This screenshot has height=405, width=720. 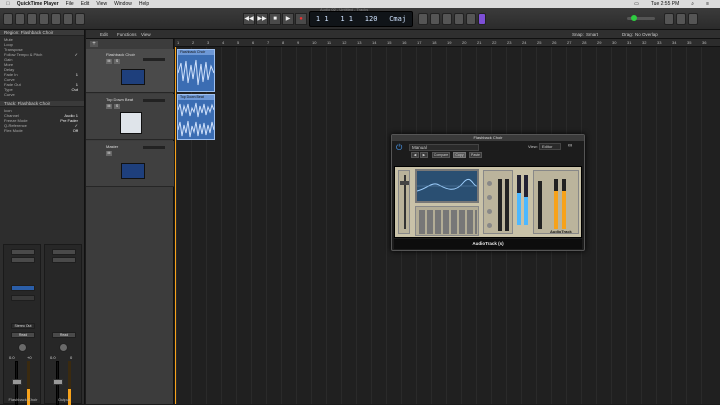 I want to click on next-preset-button: ▶, so click(x=424, y=155).